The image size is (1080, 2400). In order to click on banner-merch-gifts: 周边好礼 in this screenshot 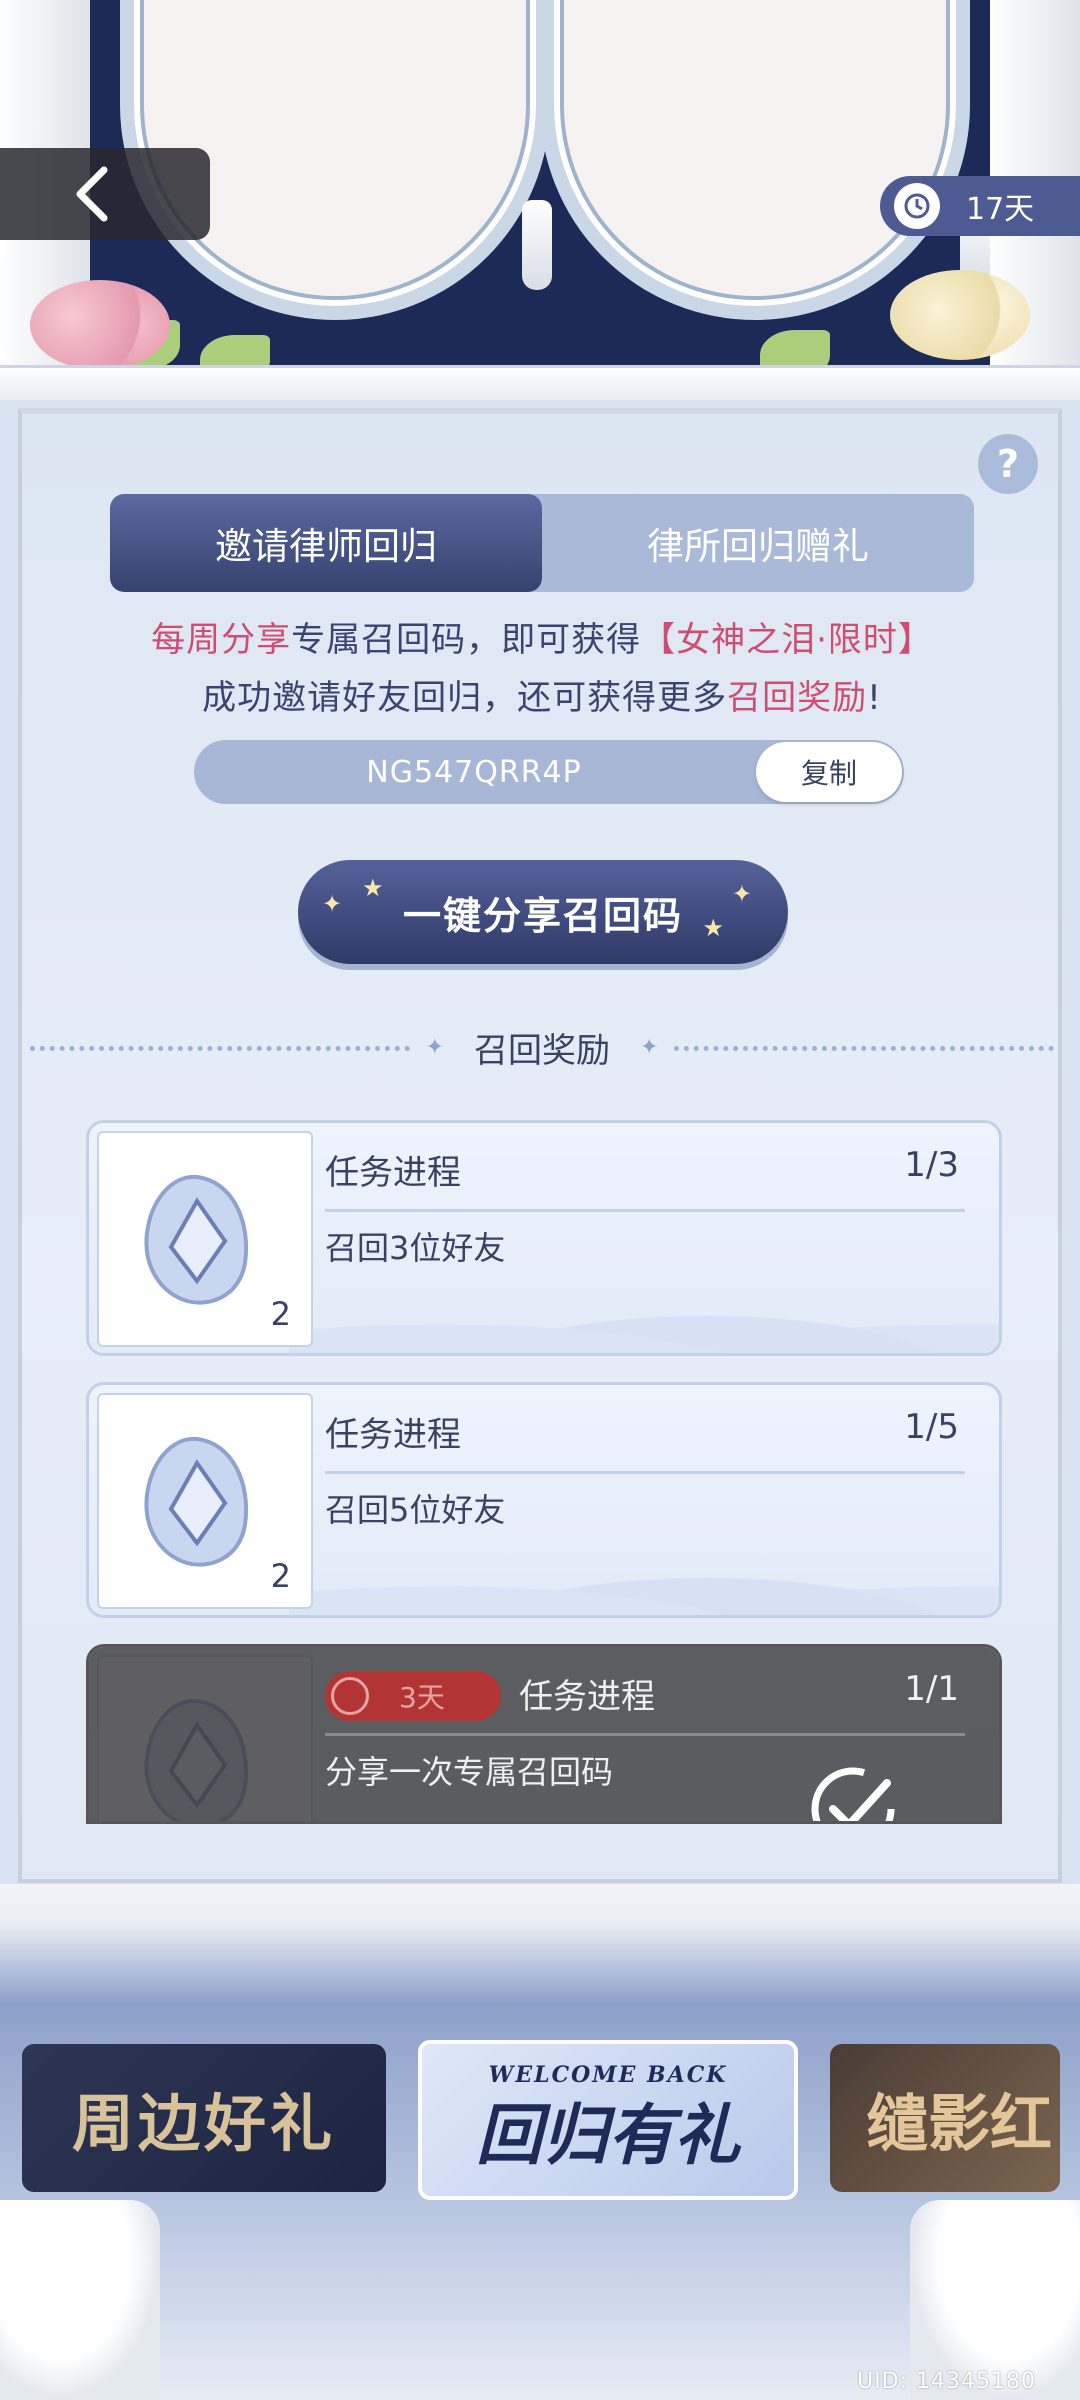, I will do `click(204, 2118)`.